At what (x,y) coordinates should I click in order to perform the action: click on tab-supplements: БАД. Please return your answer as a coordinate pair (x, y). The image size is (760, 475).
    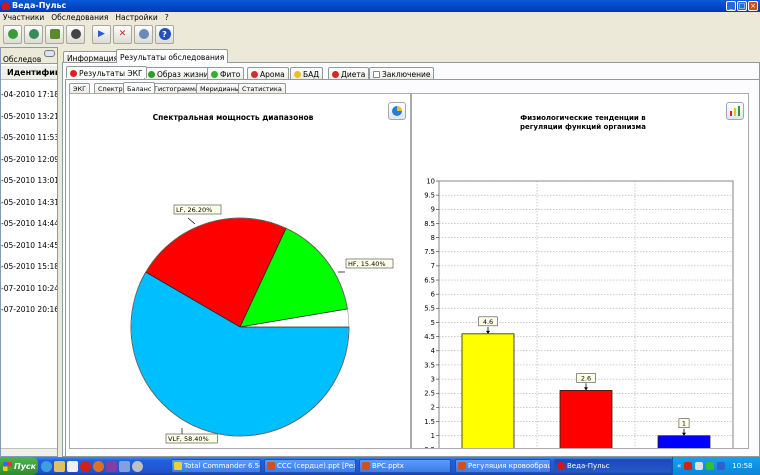
    Looking at the image, I should click on (307, 73).